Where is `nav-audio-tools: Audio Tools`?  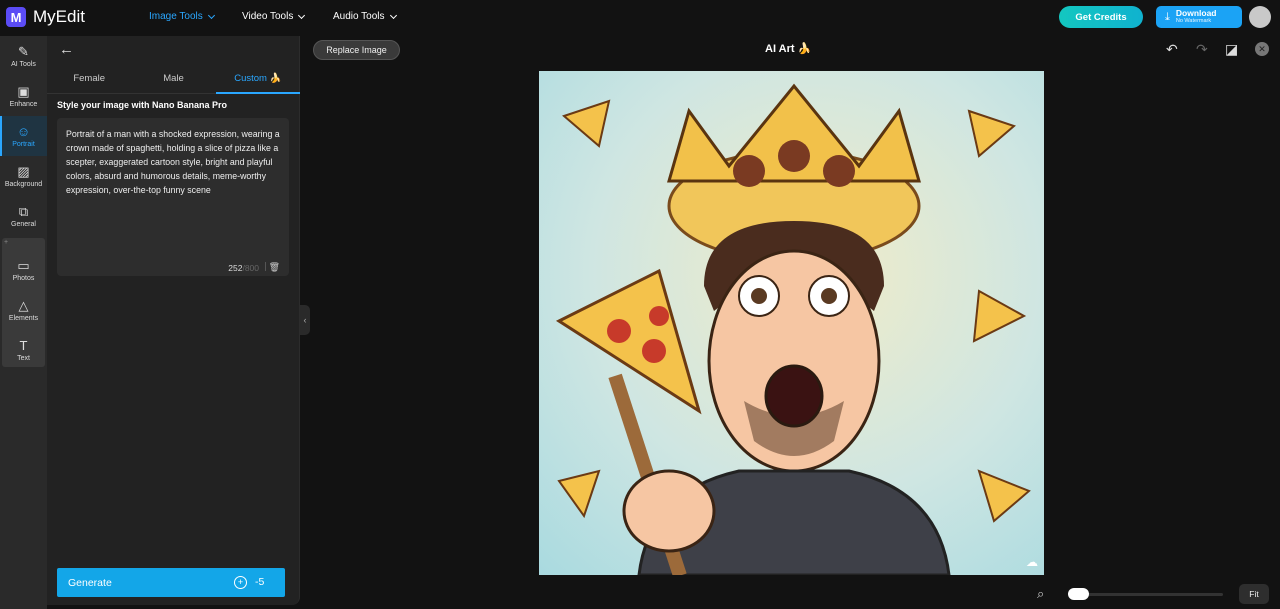
nav-audio-tools: Audio Tools is located at coordinates (365, 16).